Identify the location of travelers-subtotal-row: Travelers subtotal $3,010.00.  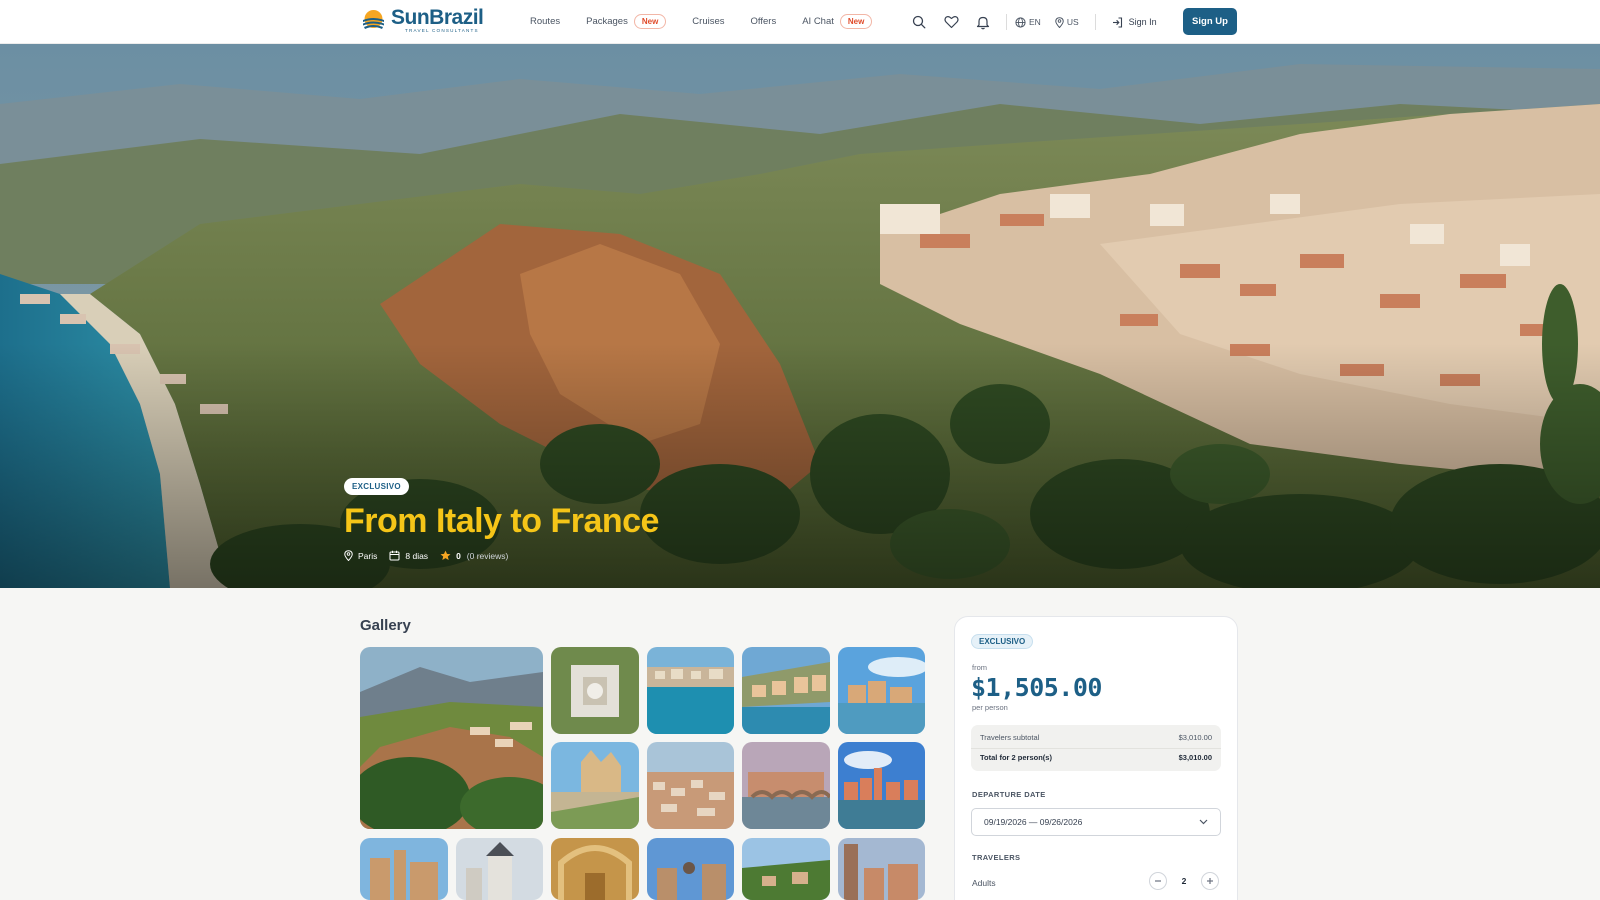
(1096, 737).